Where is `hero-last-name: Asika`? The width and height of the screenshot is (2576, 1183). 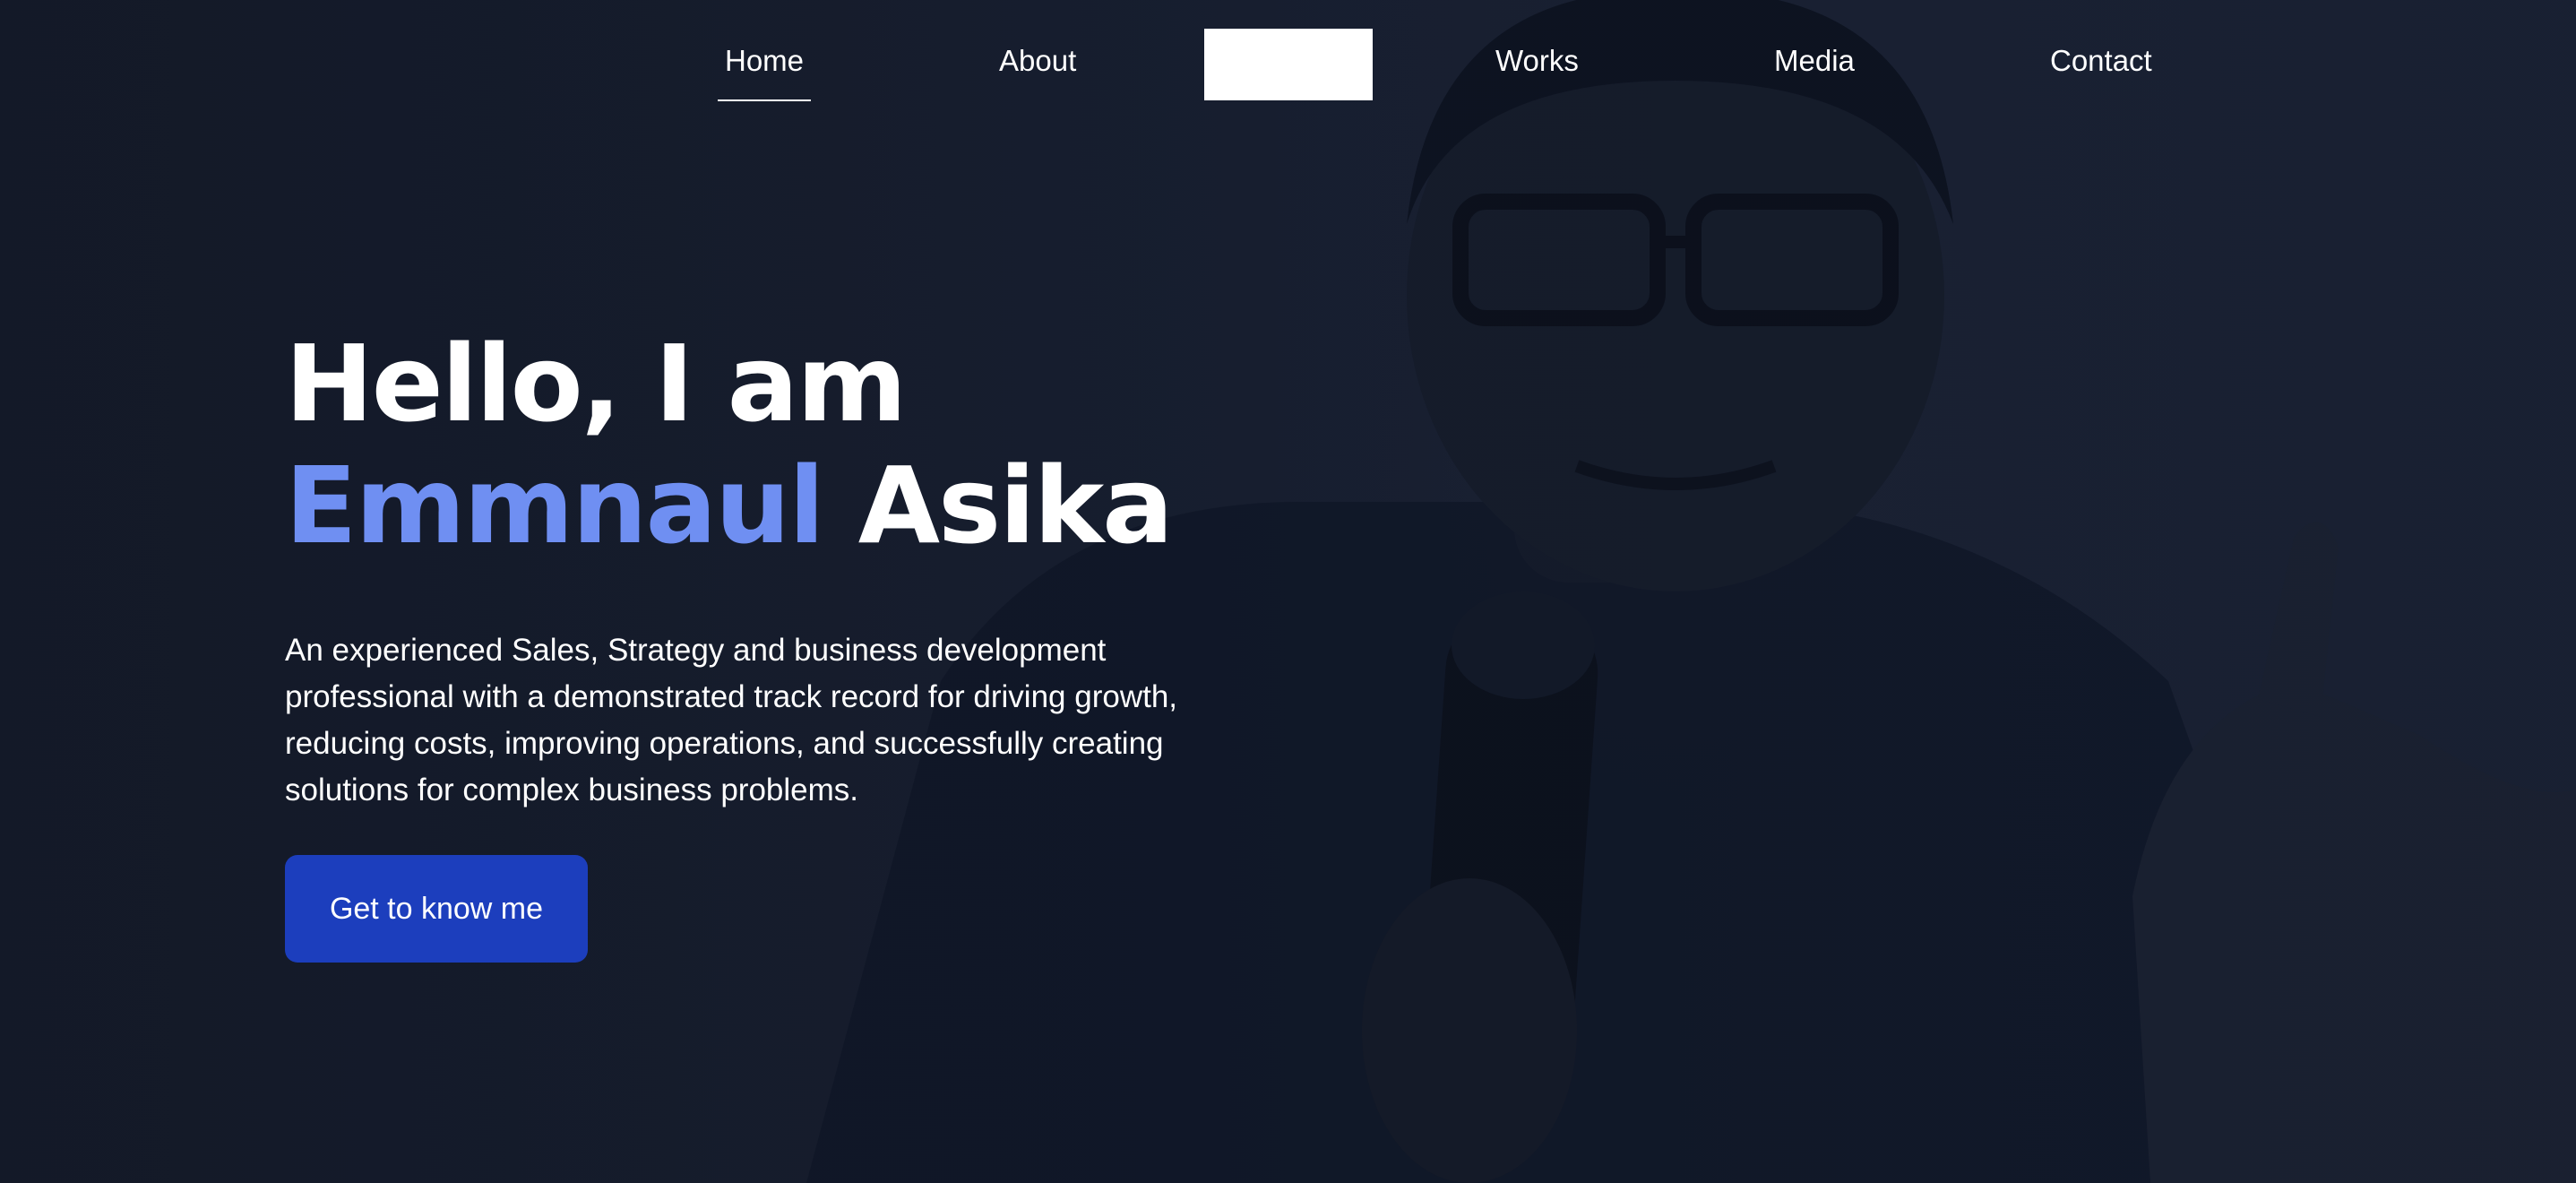
hero-last-name: Asika is located at coordinates (1016, 506).